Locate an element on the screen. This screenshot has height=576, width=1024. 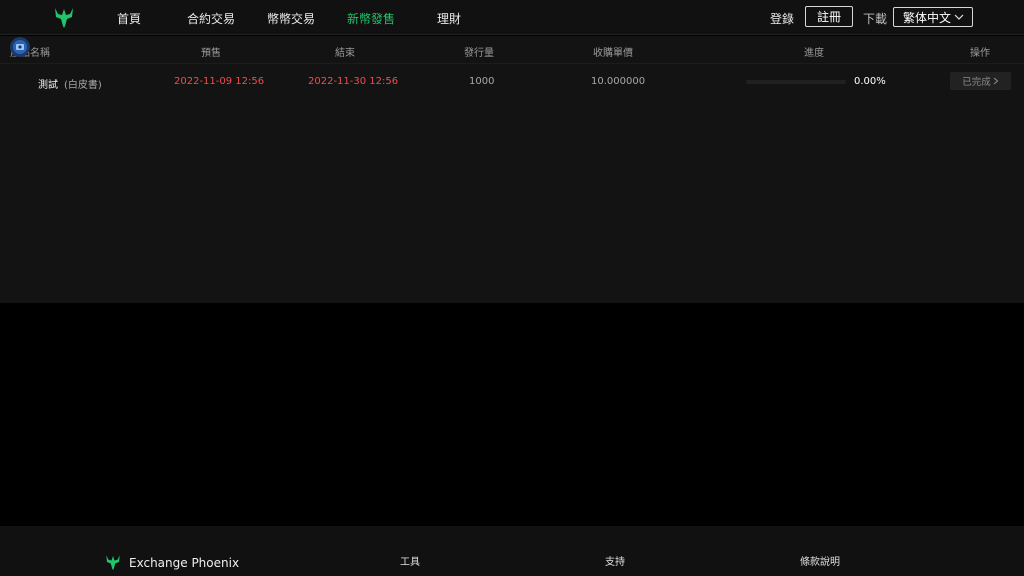
presale-date: 2022-11-09 12:56 is located at coordinates (219, 81).